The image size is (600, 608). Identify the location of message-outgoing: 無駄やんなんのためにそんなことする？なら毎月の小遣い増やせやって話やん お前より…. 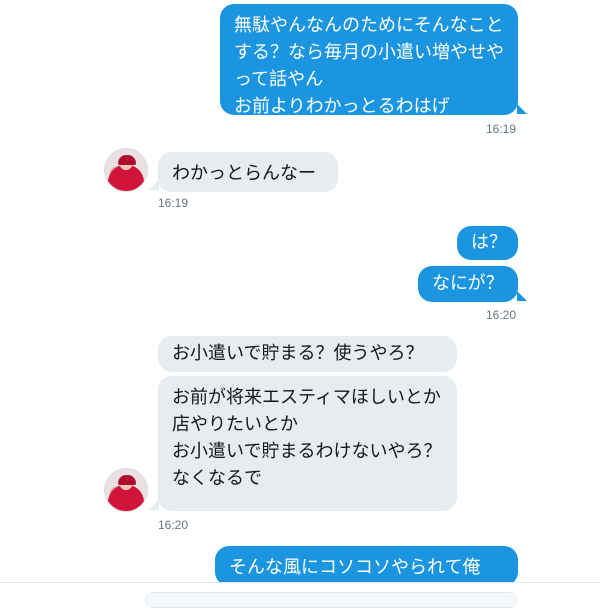
(369, 60).